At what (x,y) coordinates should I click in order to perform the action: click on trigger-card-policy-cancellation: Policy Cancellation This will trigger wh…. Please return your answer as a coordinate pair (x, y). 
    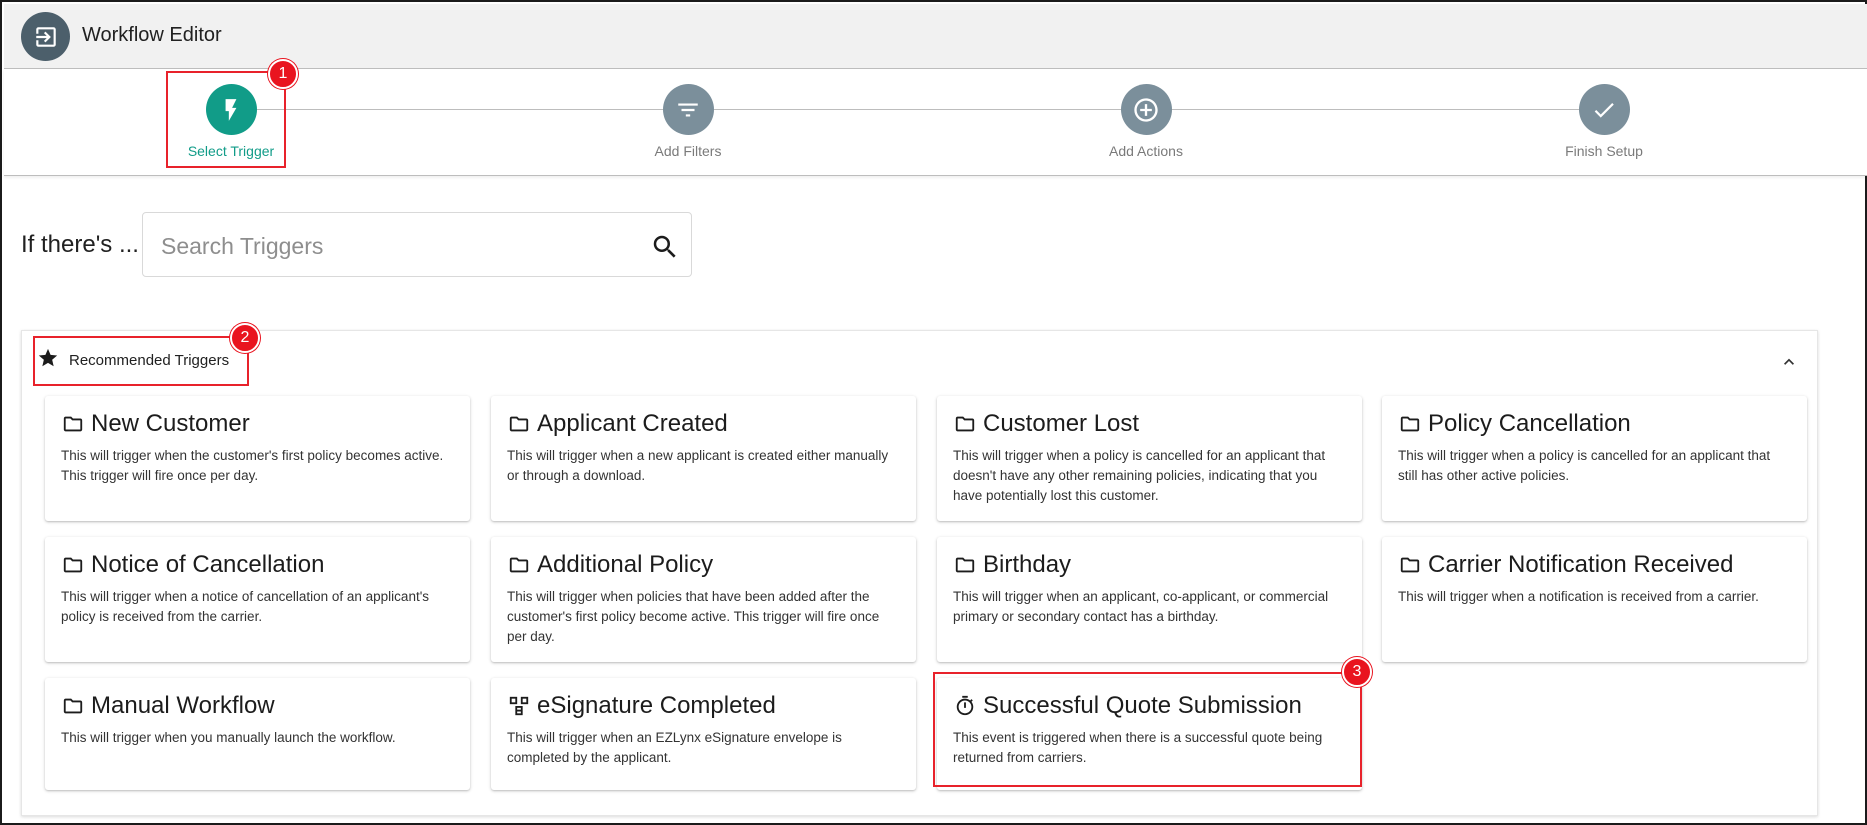
    Looking at the image, I should click on (1594, 458).